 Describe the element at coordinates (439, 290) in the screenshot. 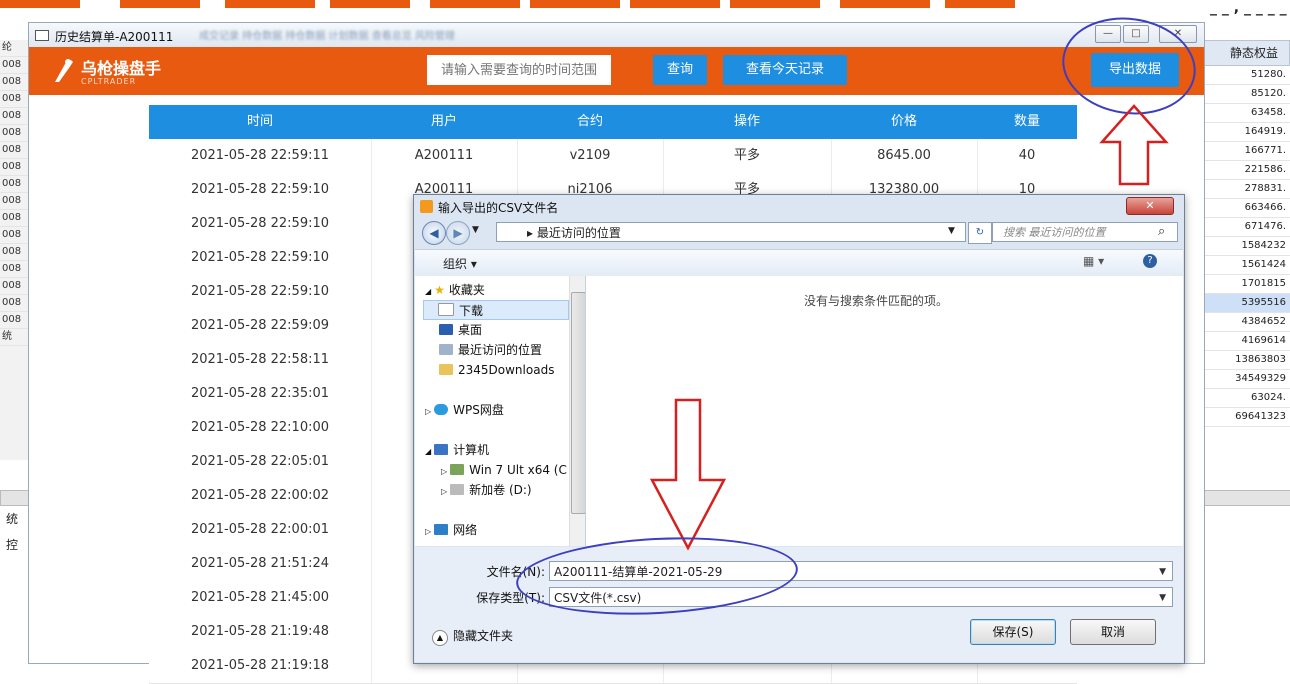

I see `star-icon: ★` at that location.